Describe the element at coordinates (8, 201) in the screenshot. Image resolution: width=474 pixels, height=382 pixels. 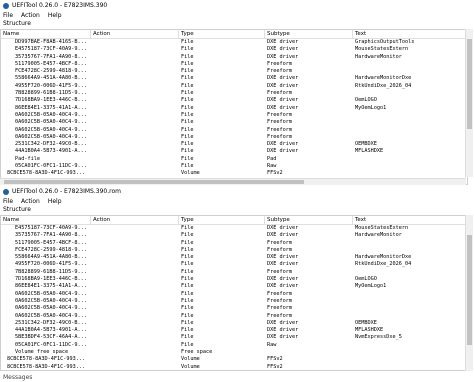
I see `menu-file-2: File` at that location.